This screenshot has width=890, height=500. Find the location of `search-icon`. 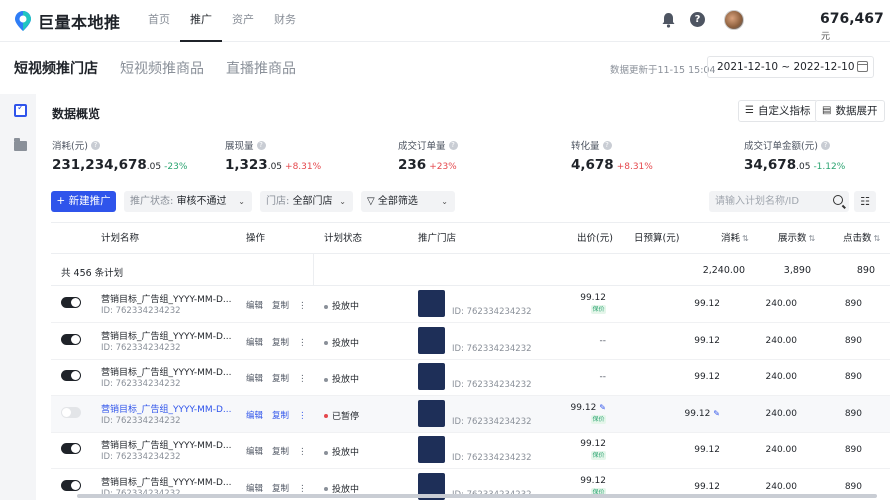

search-icon is located at coordinates (838, 200).